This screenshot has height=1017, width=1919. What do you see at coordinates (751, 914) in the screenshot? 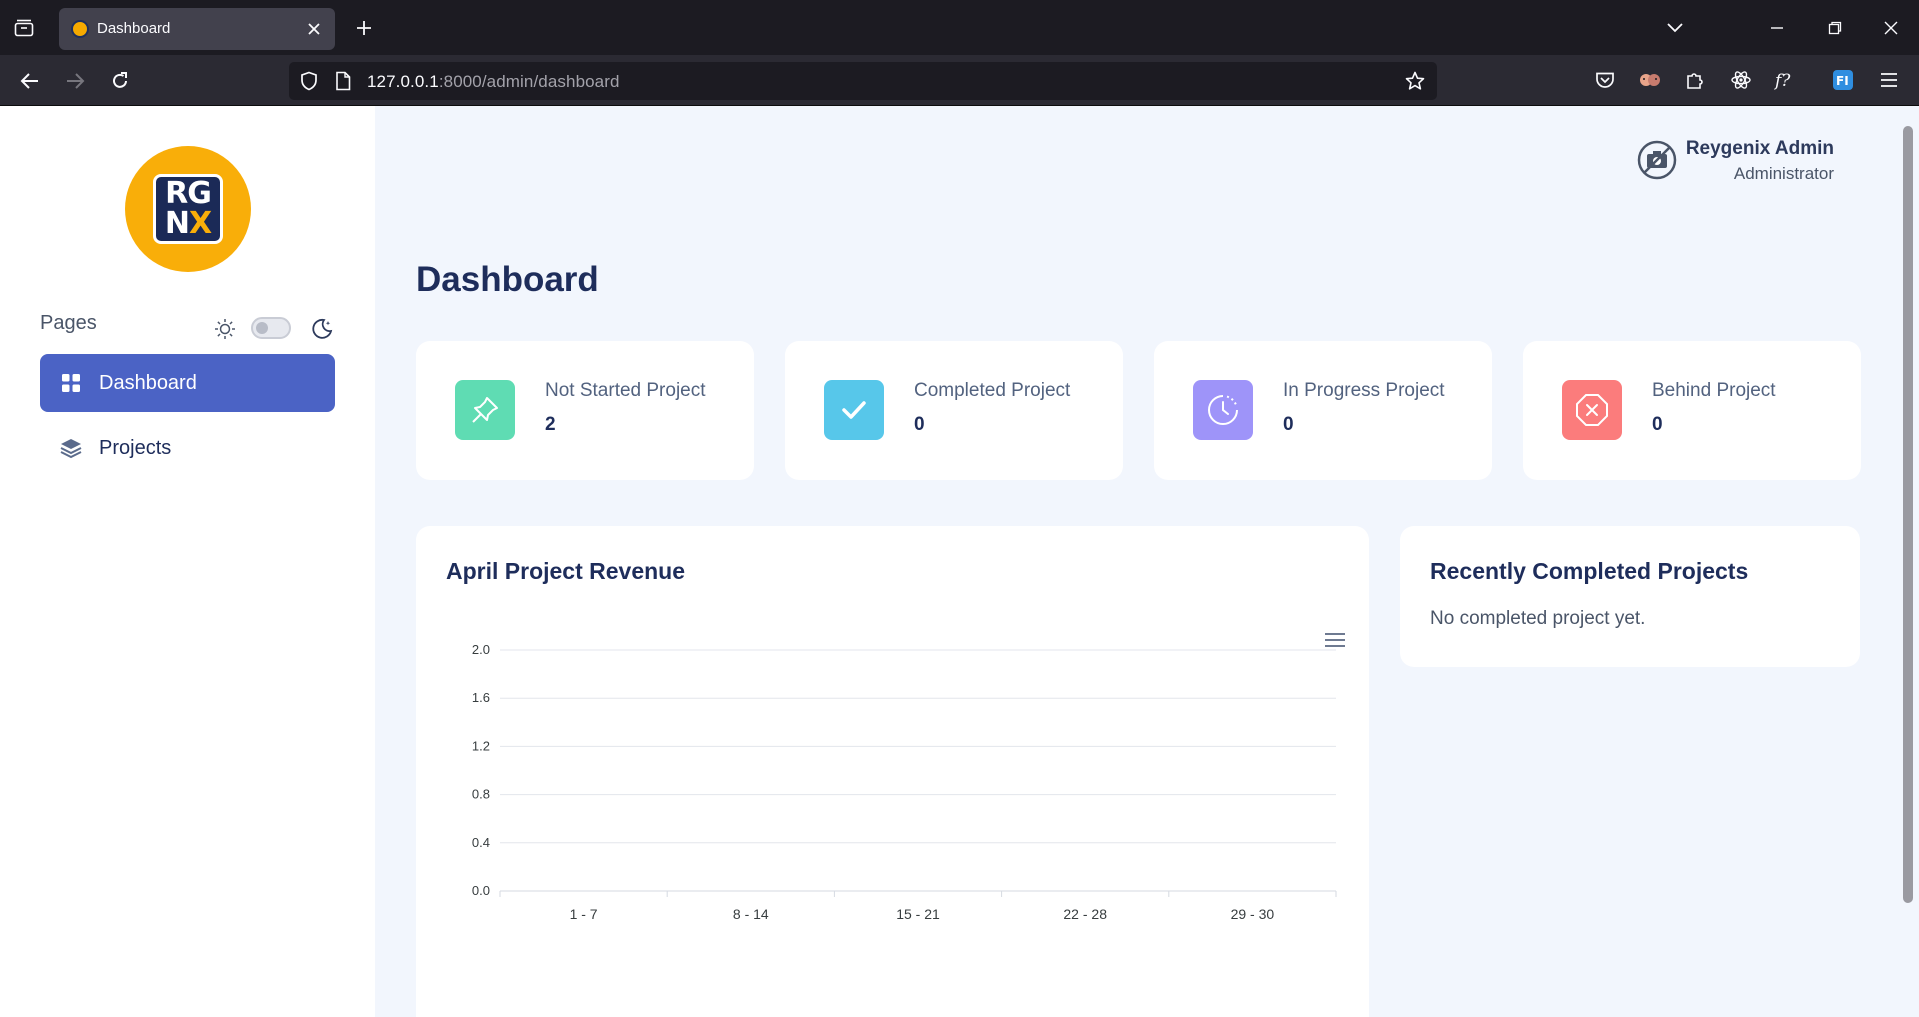
I see `x-tick-label: 8 - 14` at bounding box center [751, 914].